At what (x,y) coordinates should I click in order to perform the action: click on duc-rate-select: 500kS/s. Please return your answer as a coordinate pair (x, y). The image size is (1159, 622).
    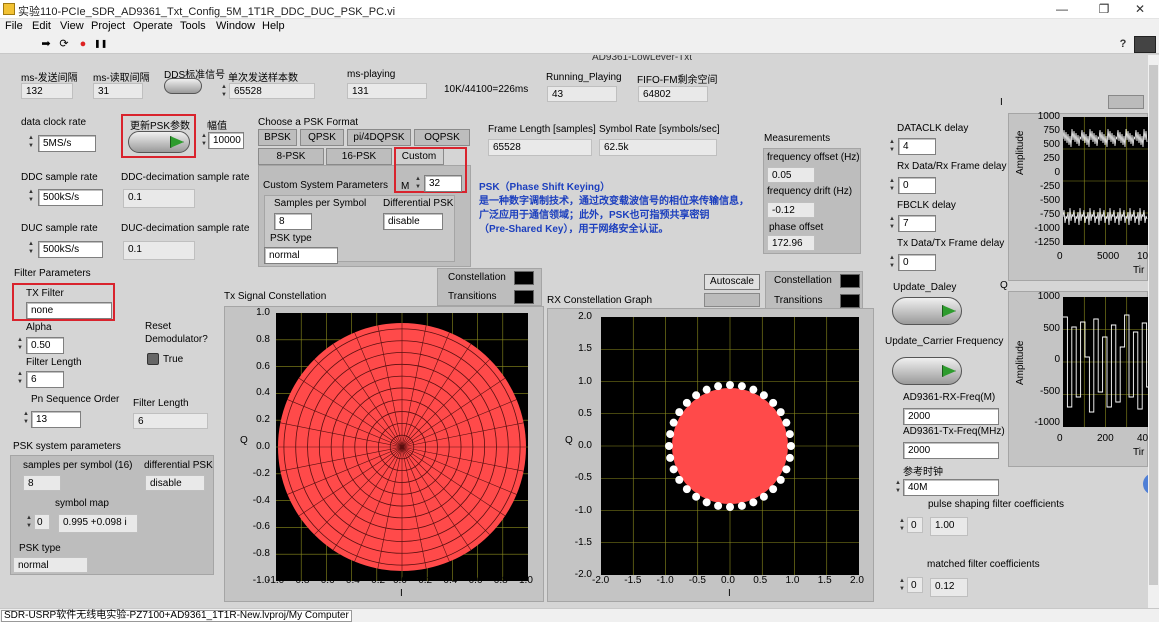
    Looking at the image, I should click on (70, 249).